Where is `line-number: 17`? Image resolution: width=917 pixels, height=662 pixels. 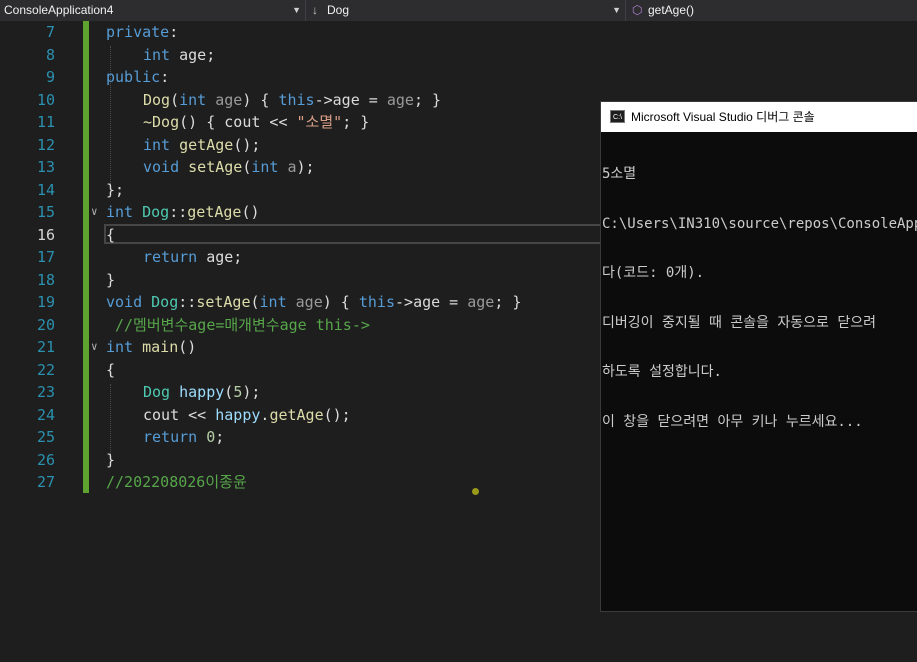 line-number: 17 is located at coordinates (45, 257).